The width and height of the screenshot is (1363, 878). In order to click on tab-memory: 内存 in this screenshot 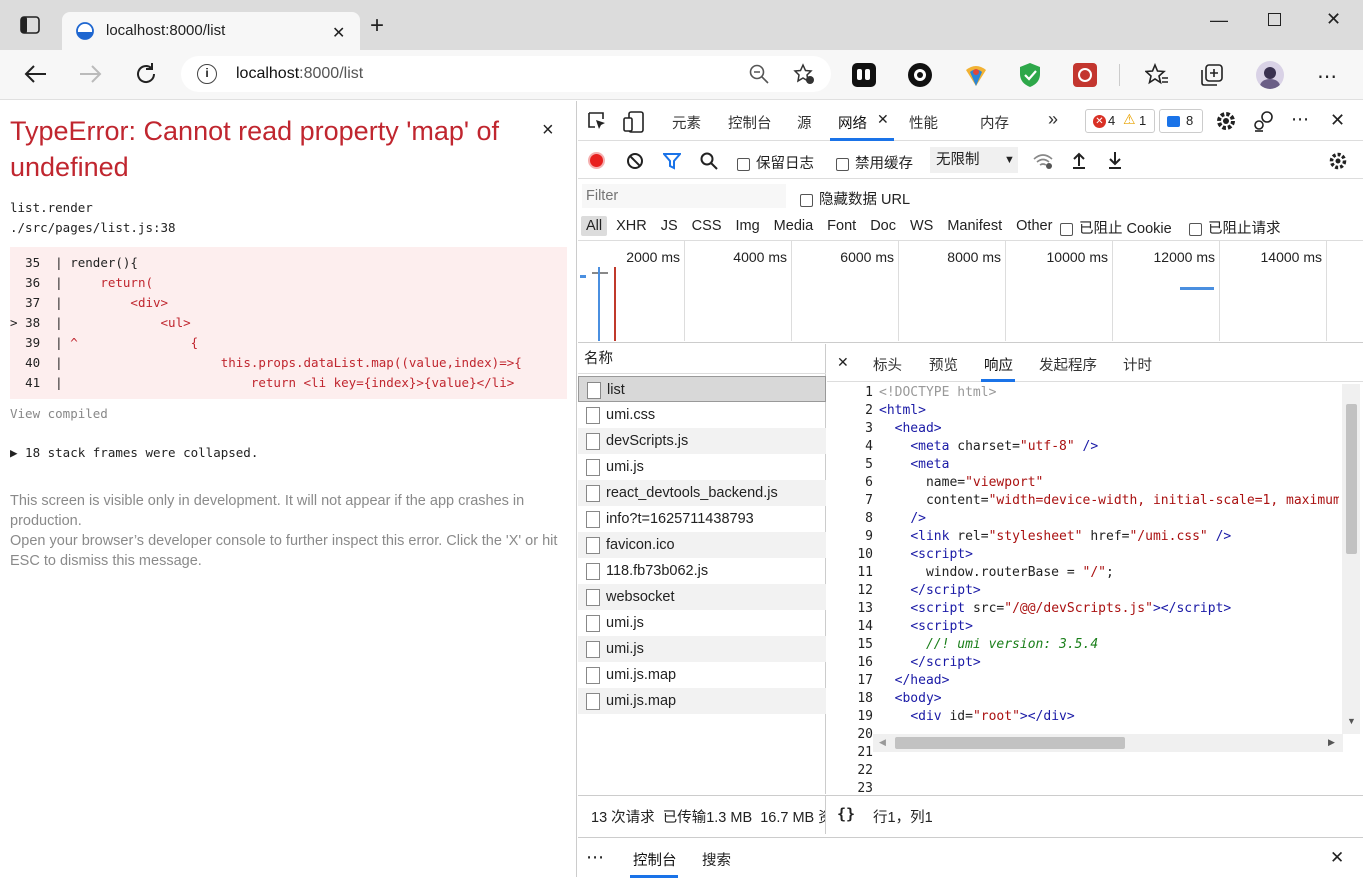, I will do `click(994, 122)`.